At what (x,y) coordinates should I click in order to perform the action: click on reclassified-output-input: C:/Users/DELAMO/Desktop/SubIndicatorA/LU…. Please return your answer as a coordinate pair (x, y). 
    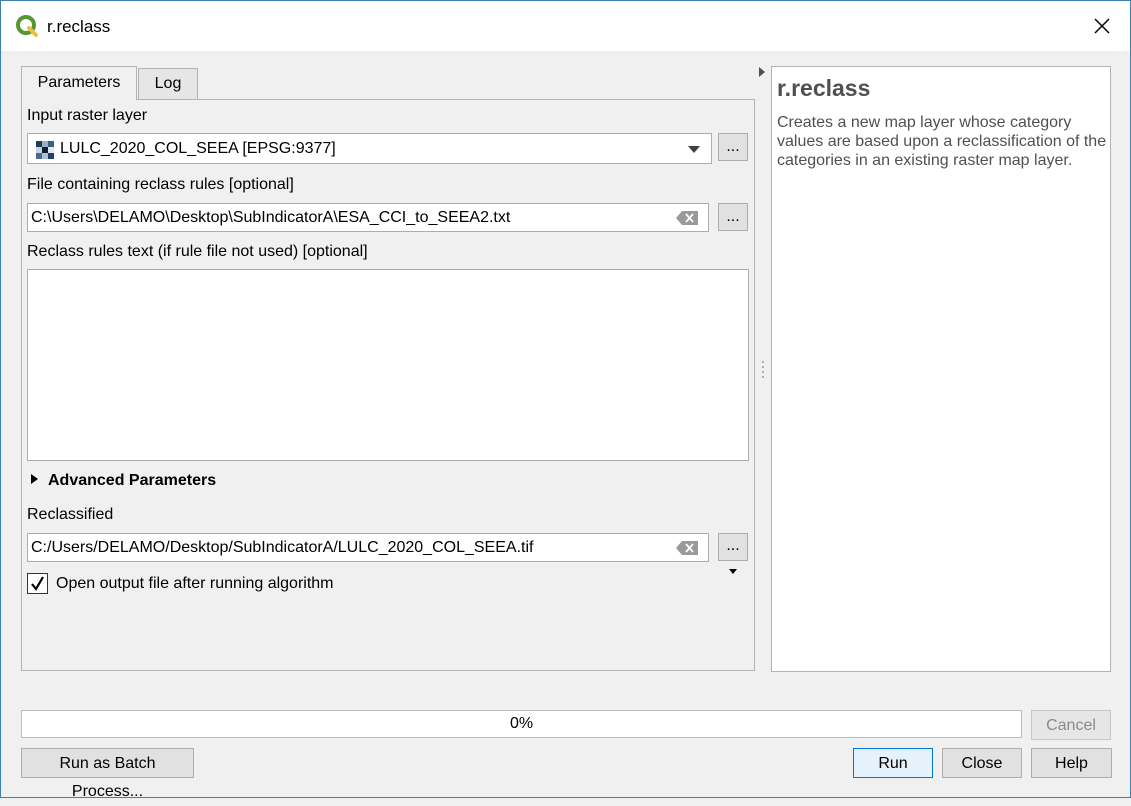
    Looking at the image, I should click on (368, 547).